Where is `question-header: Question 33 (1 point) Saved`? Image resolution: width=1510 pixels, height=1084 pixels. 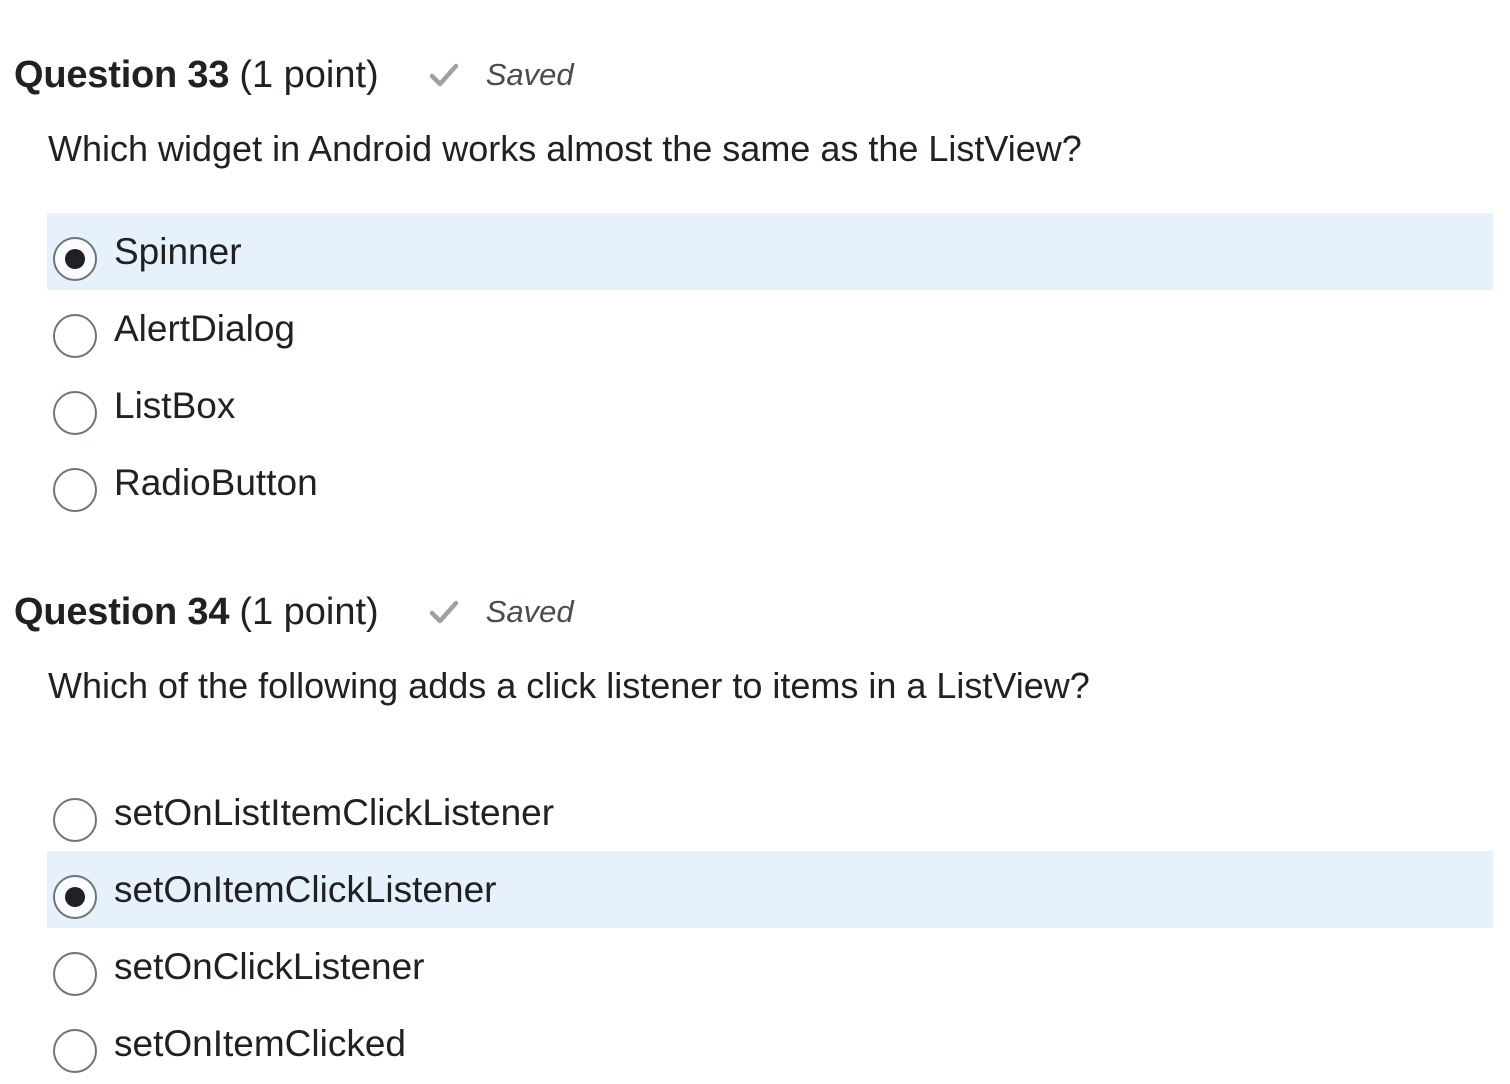 question-header: Question 33 (1 point) Saved is located at coordinates (294, 75).